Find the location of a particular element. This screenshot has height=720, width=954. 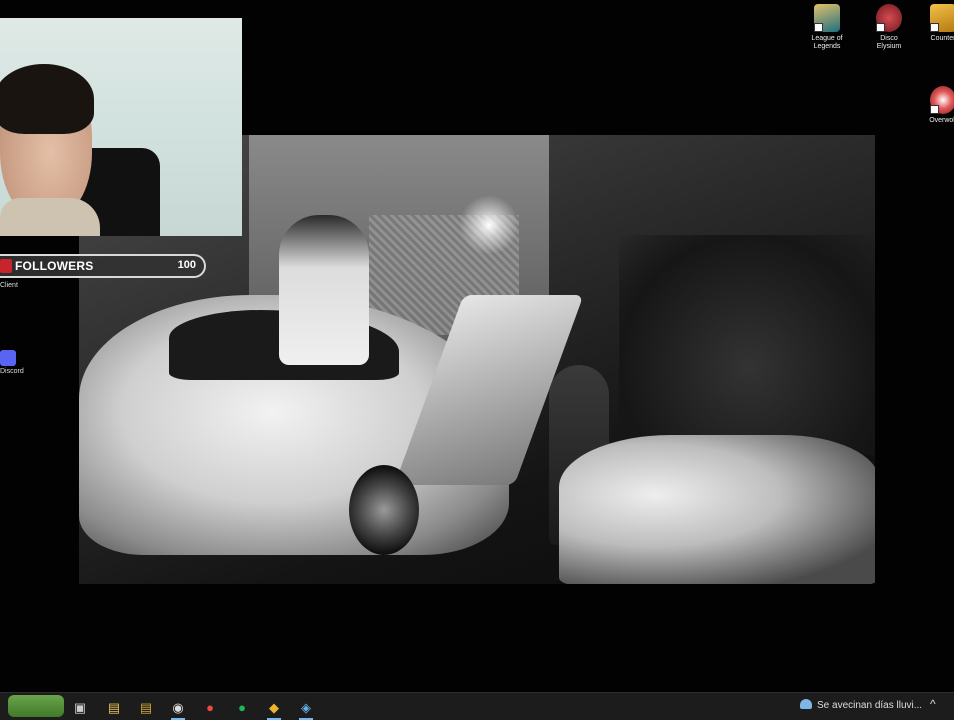

photo-lamborghini-right is located at coordinates (717, 509).